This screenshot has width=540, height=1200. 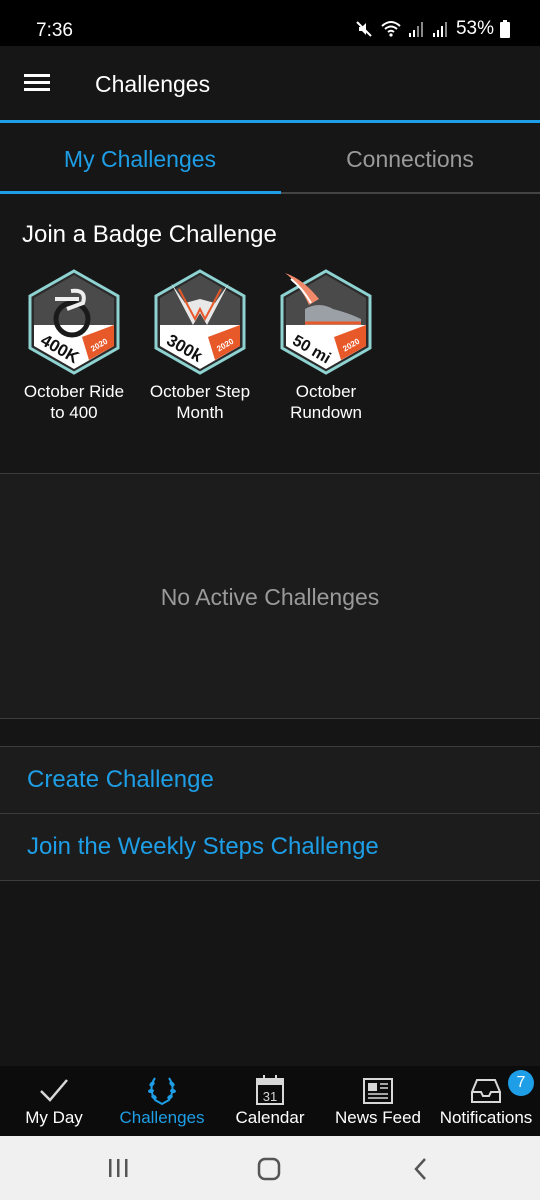 What do you see at coordinates (200, 322) in the screenshot?
I see `wings-badge-icon: 300k 2020` at bounding box center [200, 322].